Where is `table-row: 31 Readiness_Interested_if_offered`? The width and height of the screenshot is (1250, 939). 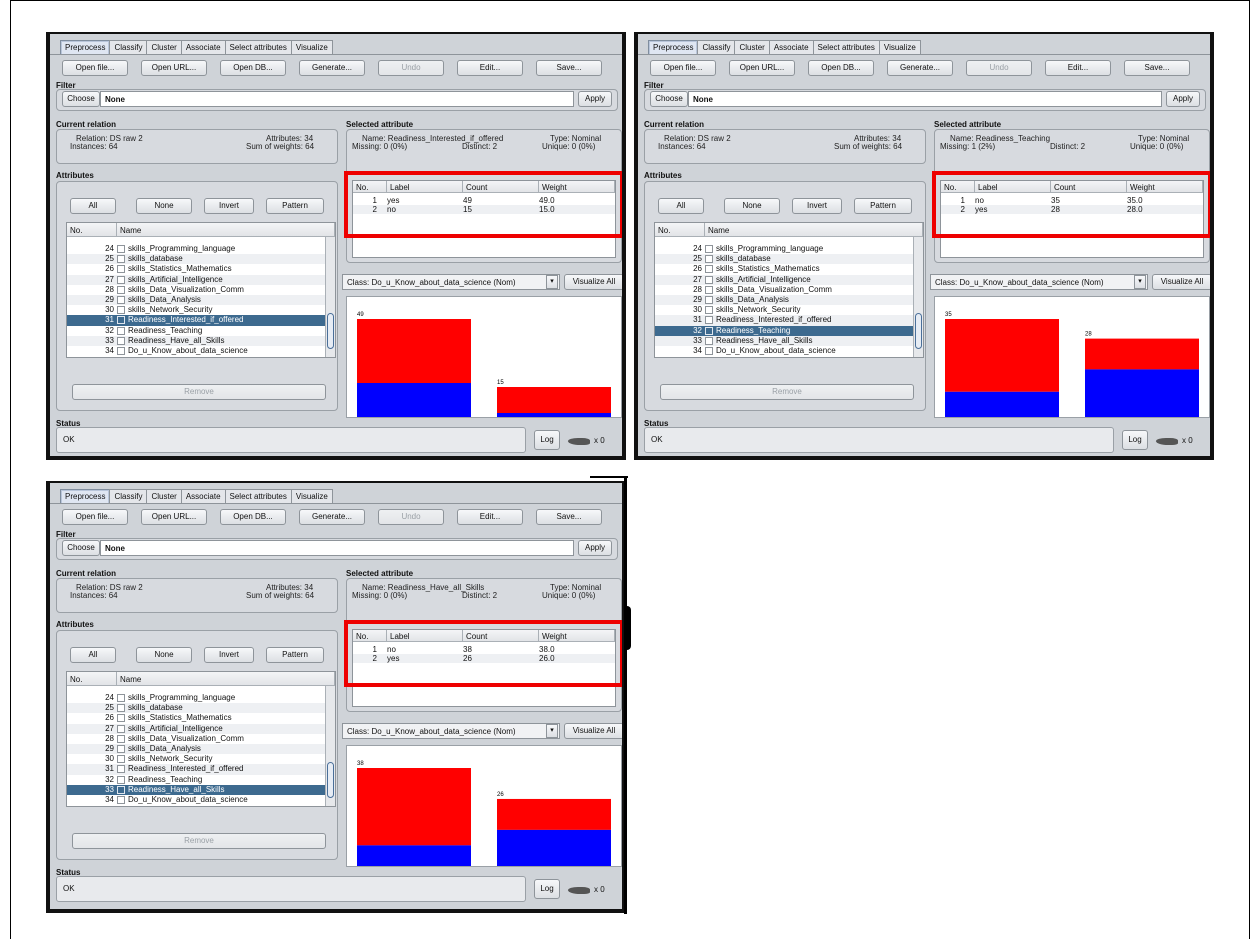 table-row: 31 Readiness_Interested_if_offered is located at coordinates (201, 769).